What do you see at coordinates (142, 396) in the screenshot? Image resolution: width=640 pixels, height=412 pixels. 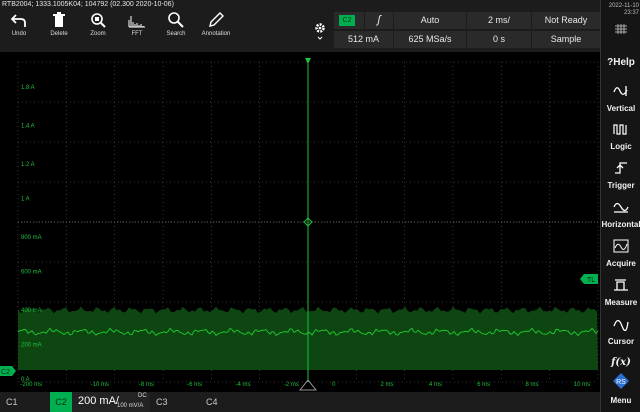 I see `channel-c2-coupling: DC` at bounding box center [142, 396].